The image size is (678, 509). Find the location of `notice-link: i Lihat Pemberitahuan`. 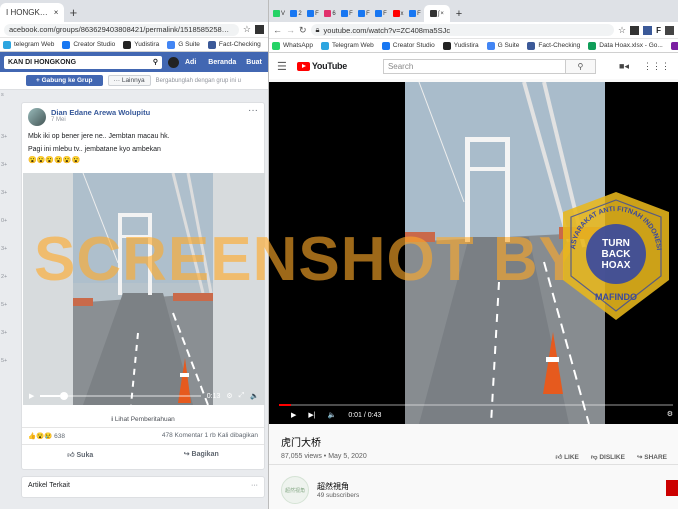

notice-link: i Lihat Pemberitahuan is located at coordinates (143, 420).